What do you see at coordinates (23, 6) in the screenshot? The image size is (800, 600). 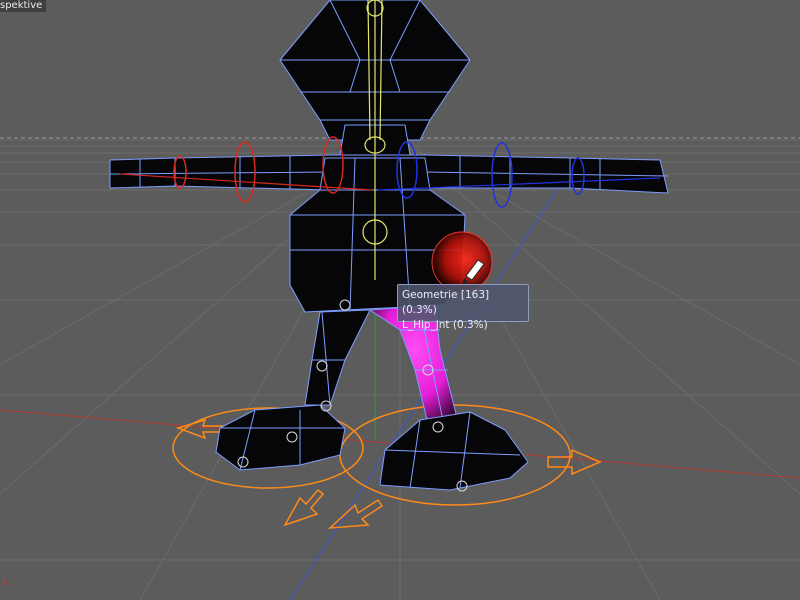 I see `view-name-label: spektive` at bounding box center [23, 6].